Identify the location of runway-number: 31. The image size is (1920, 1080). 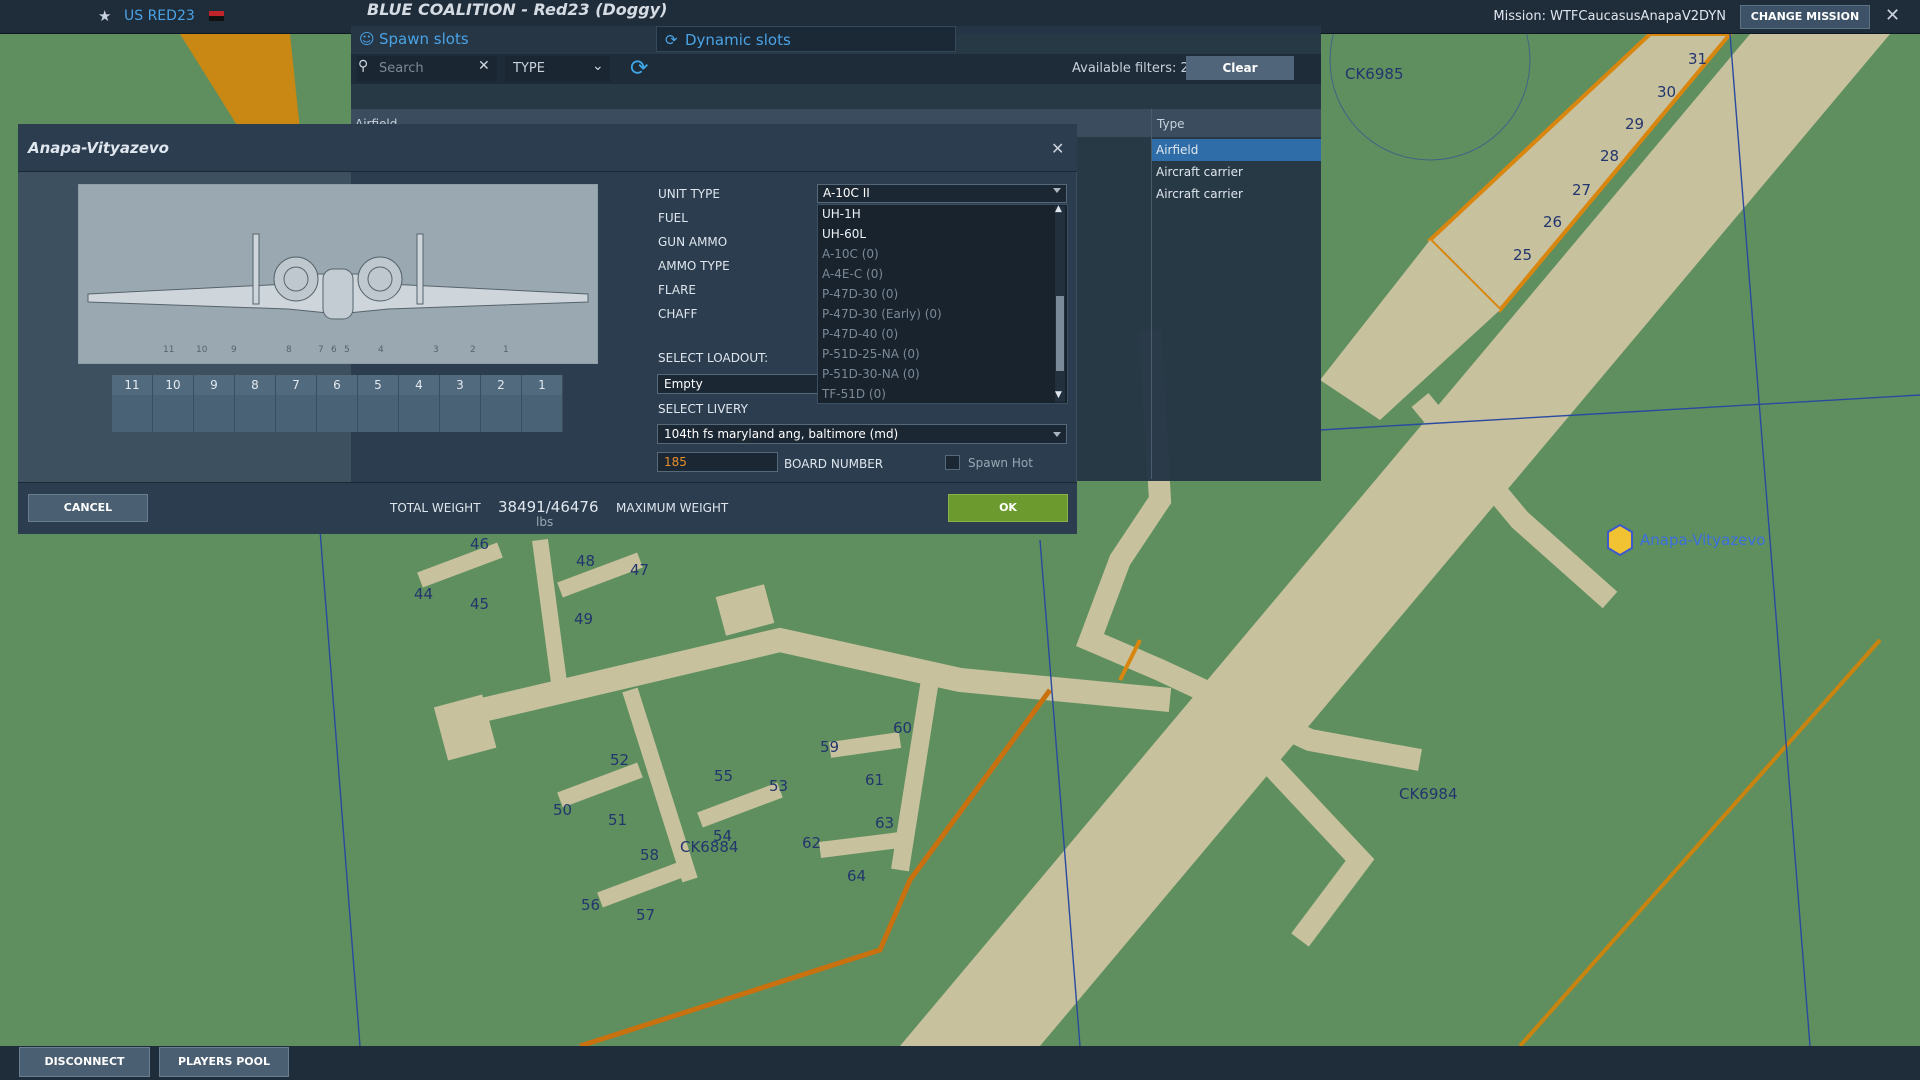
(1698, 59).